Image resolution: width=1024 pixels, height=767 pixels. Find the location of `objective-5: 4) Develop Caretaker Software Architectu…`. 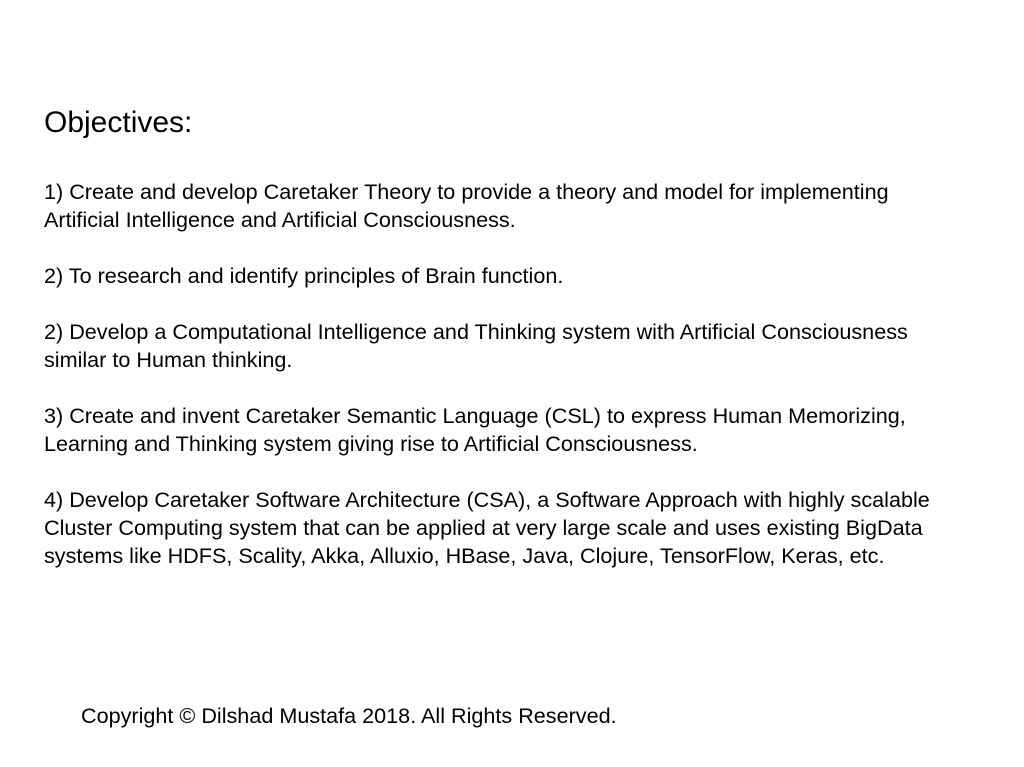

objective-5: 4) Develop Caretaker Software Architectu… is located at coordinates (487, 528).